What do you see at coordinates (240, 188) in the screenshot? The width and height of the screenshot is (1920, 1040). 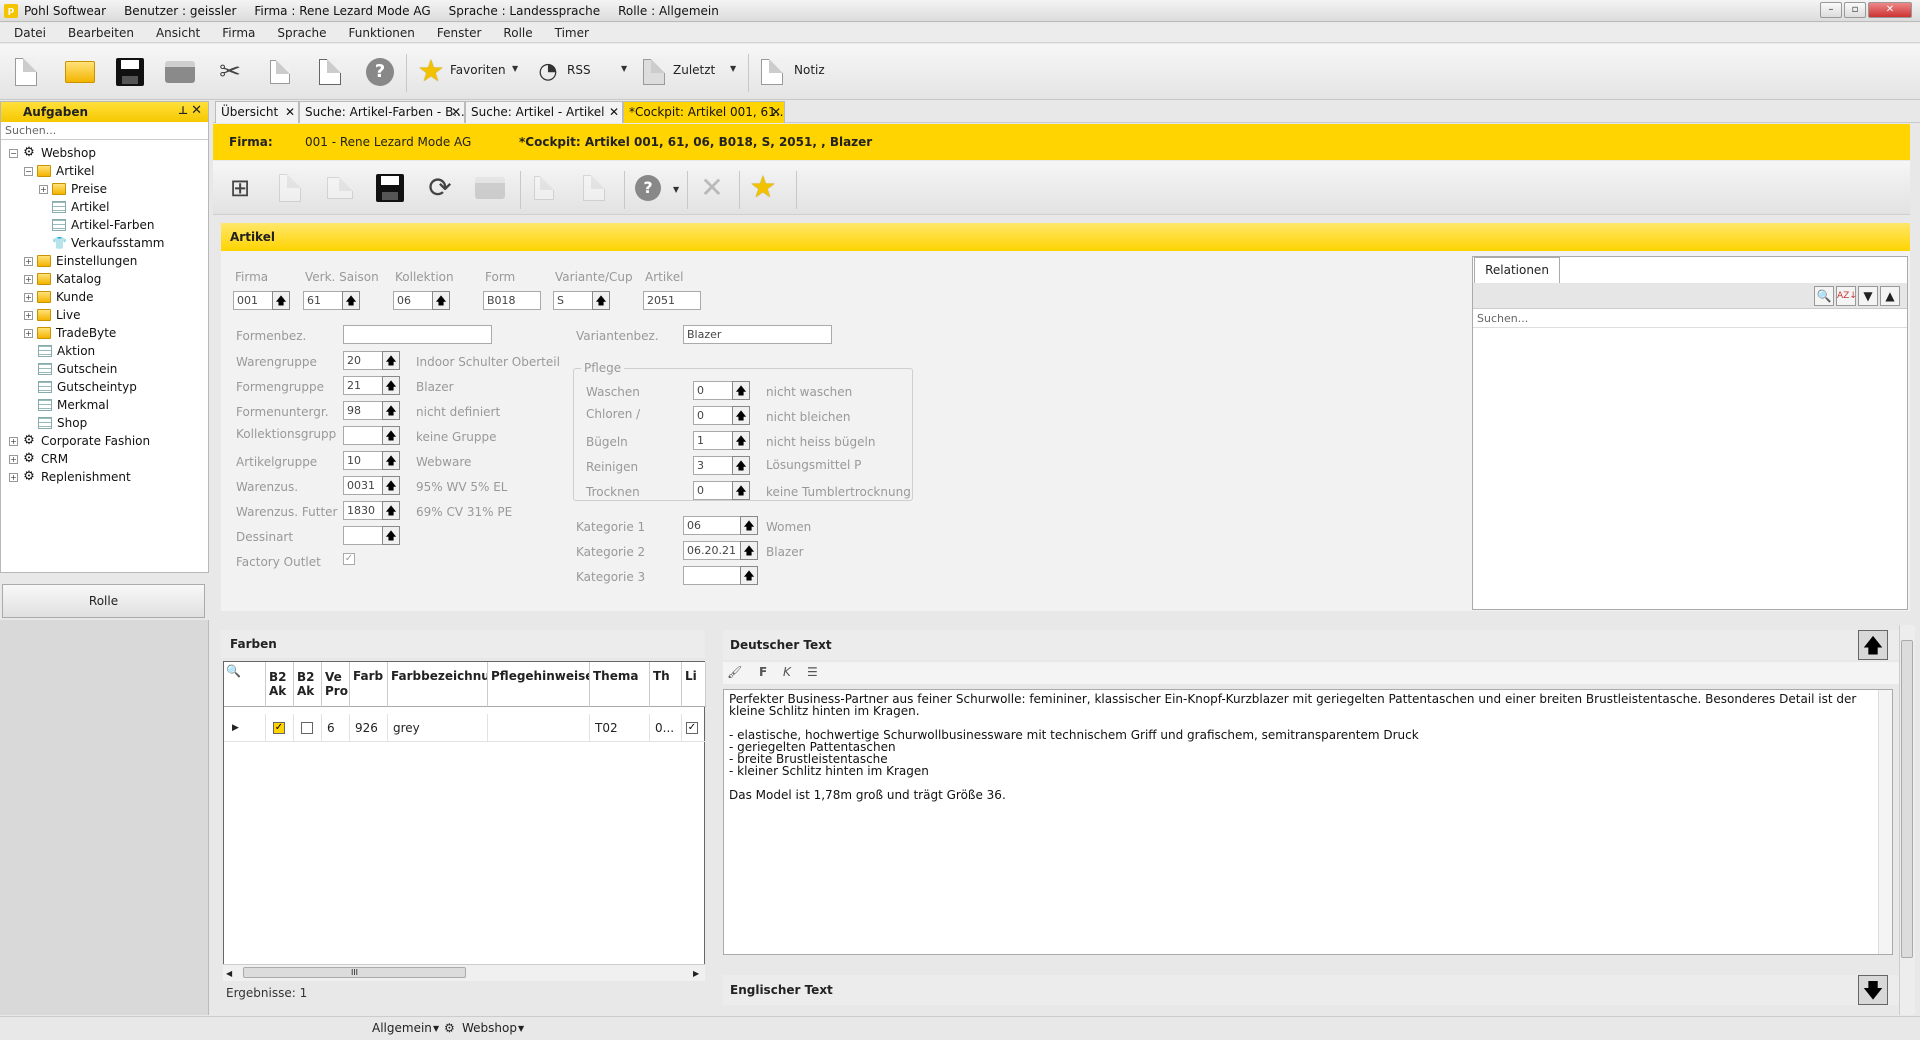 I see `layout-button: ⊞` at bounding box center [240, 188].